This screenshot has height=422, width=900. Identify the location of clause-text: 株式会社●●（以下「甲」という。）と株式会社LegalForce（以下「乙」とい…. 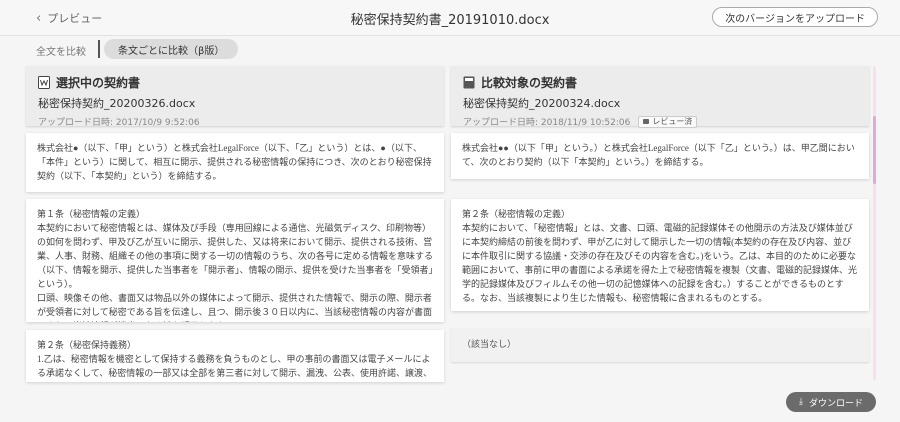
(658, 155).